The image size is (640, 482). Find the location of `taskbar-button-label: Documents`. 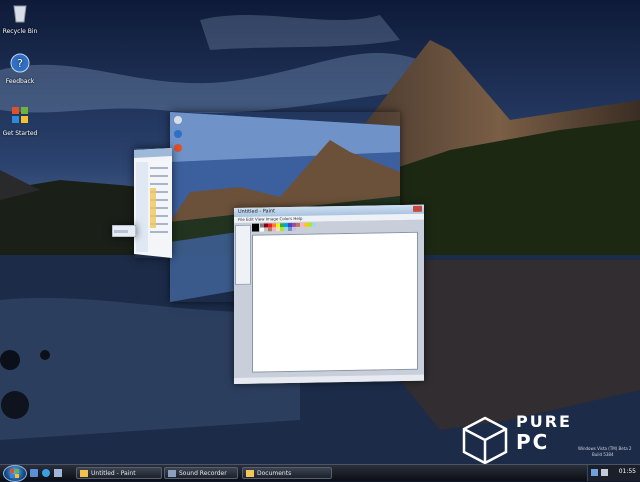

taskbar-button-label: Documents is located at coordinates (274, 473).